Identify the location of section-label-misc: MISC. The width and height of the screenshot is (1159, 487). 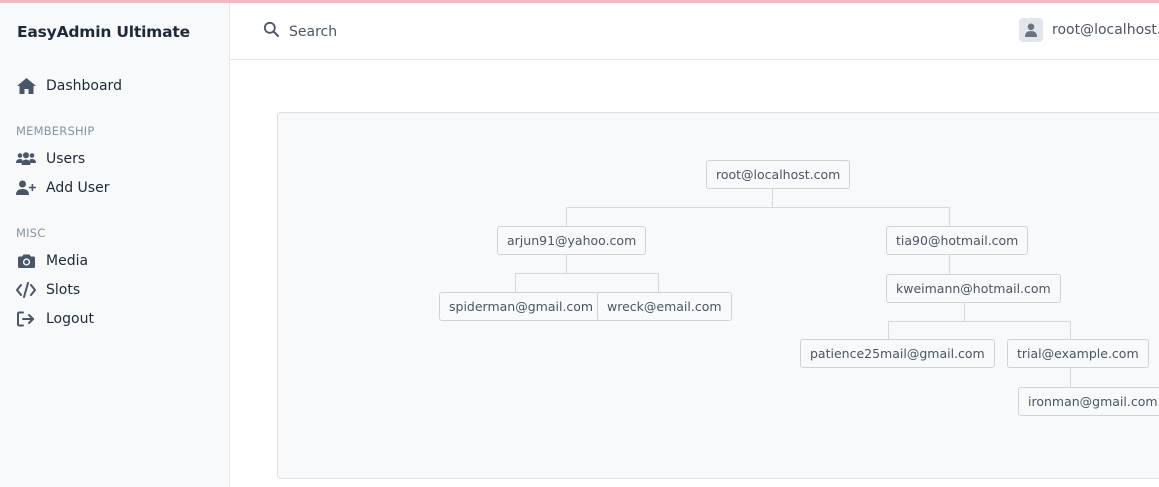
(31, 233).